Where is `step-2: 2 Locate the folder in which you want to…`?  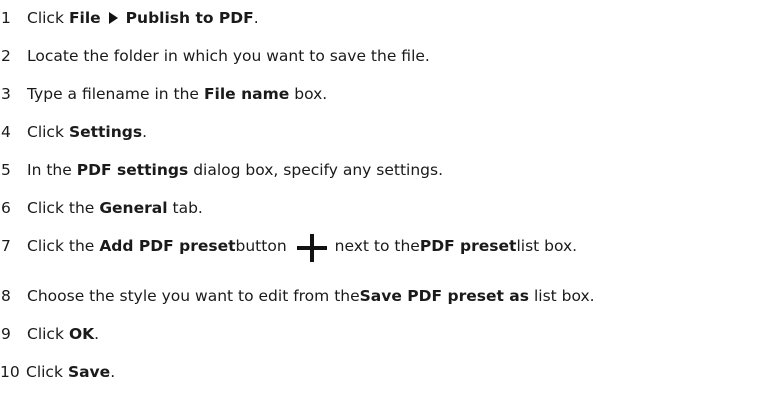 step-2: 2 Locate the folder in which you want to… is located at coordinates (215, 56).